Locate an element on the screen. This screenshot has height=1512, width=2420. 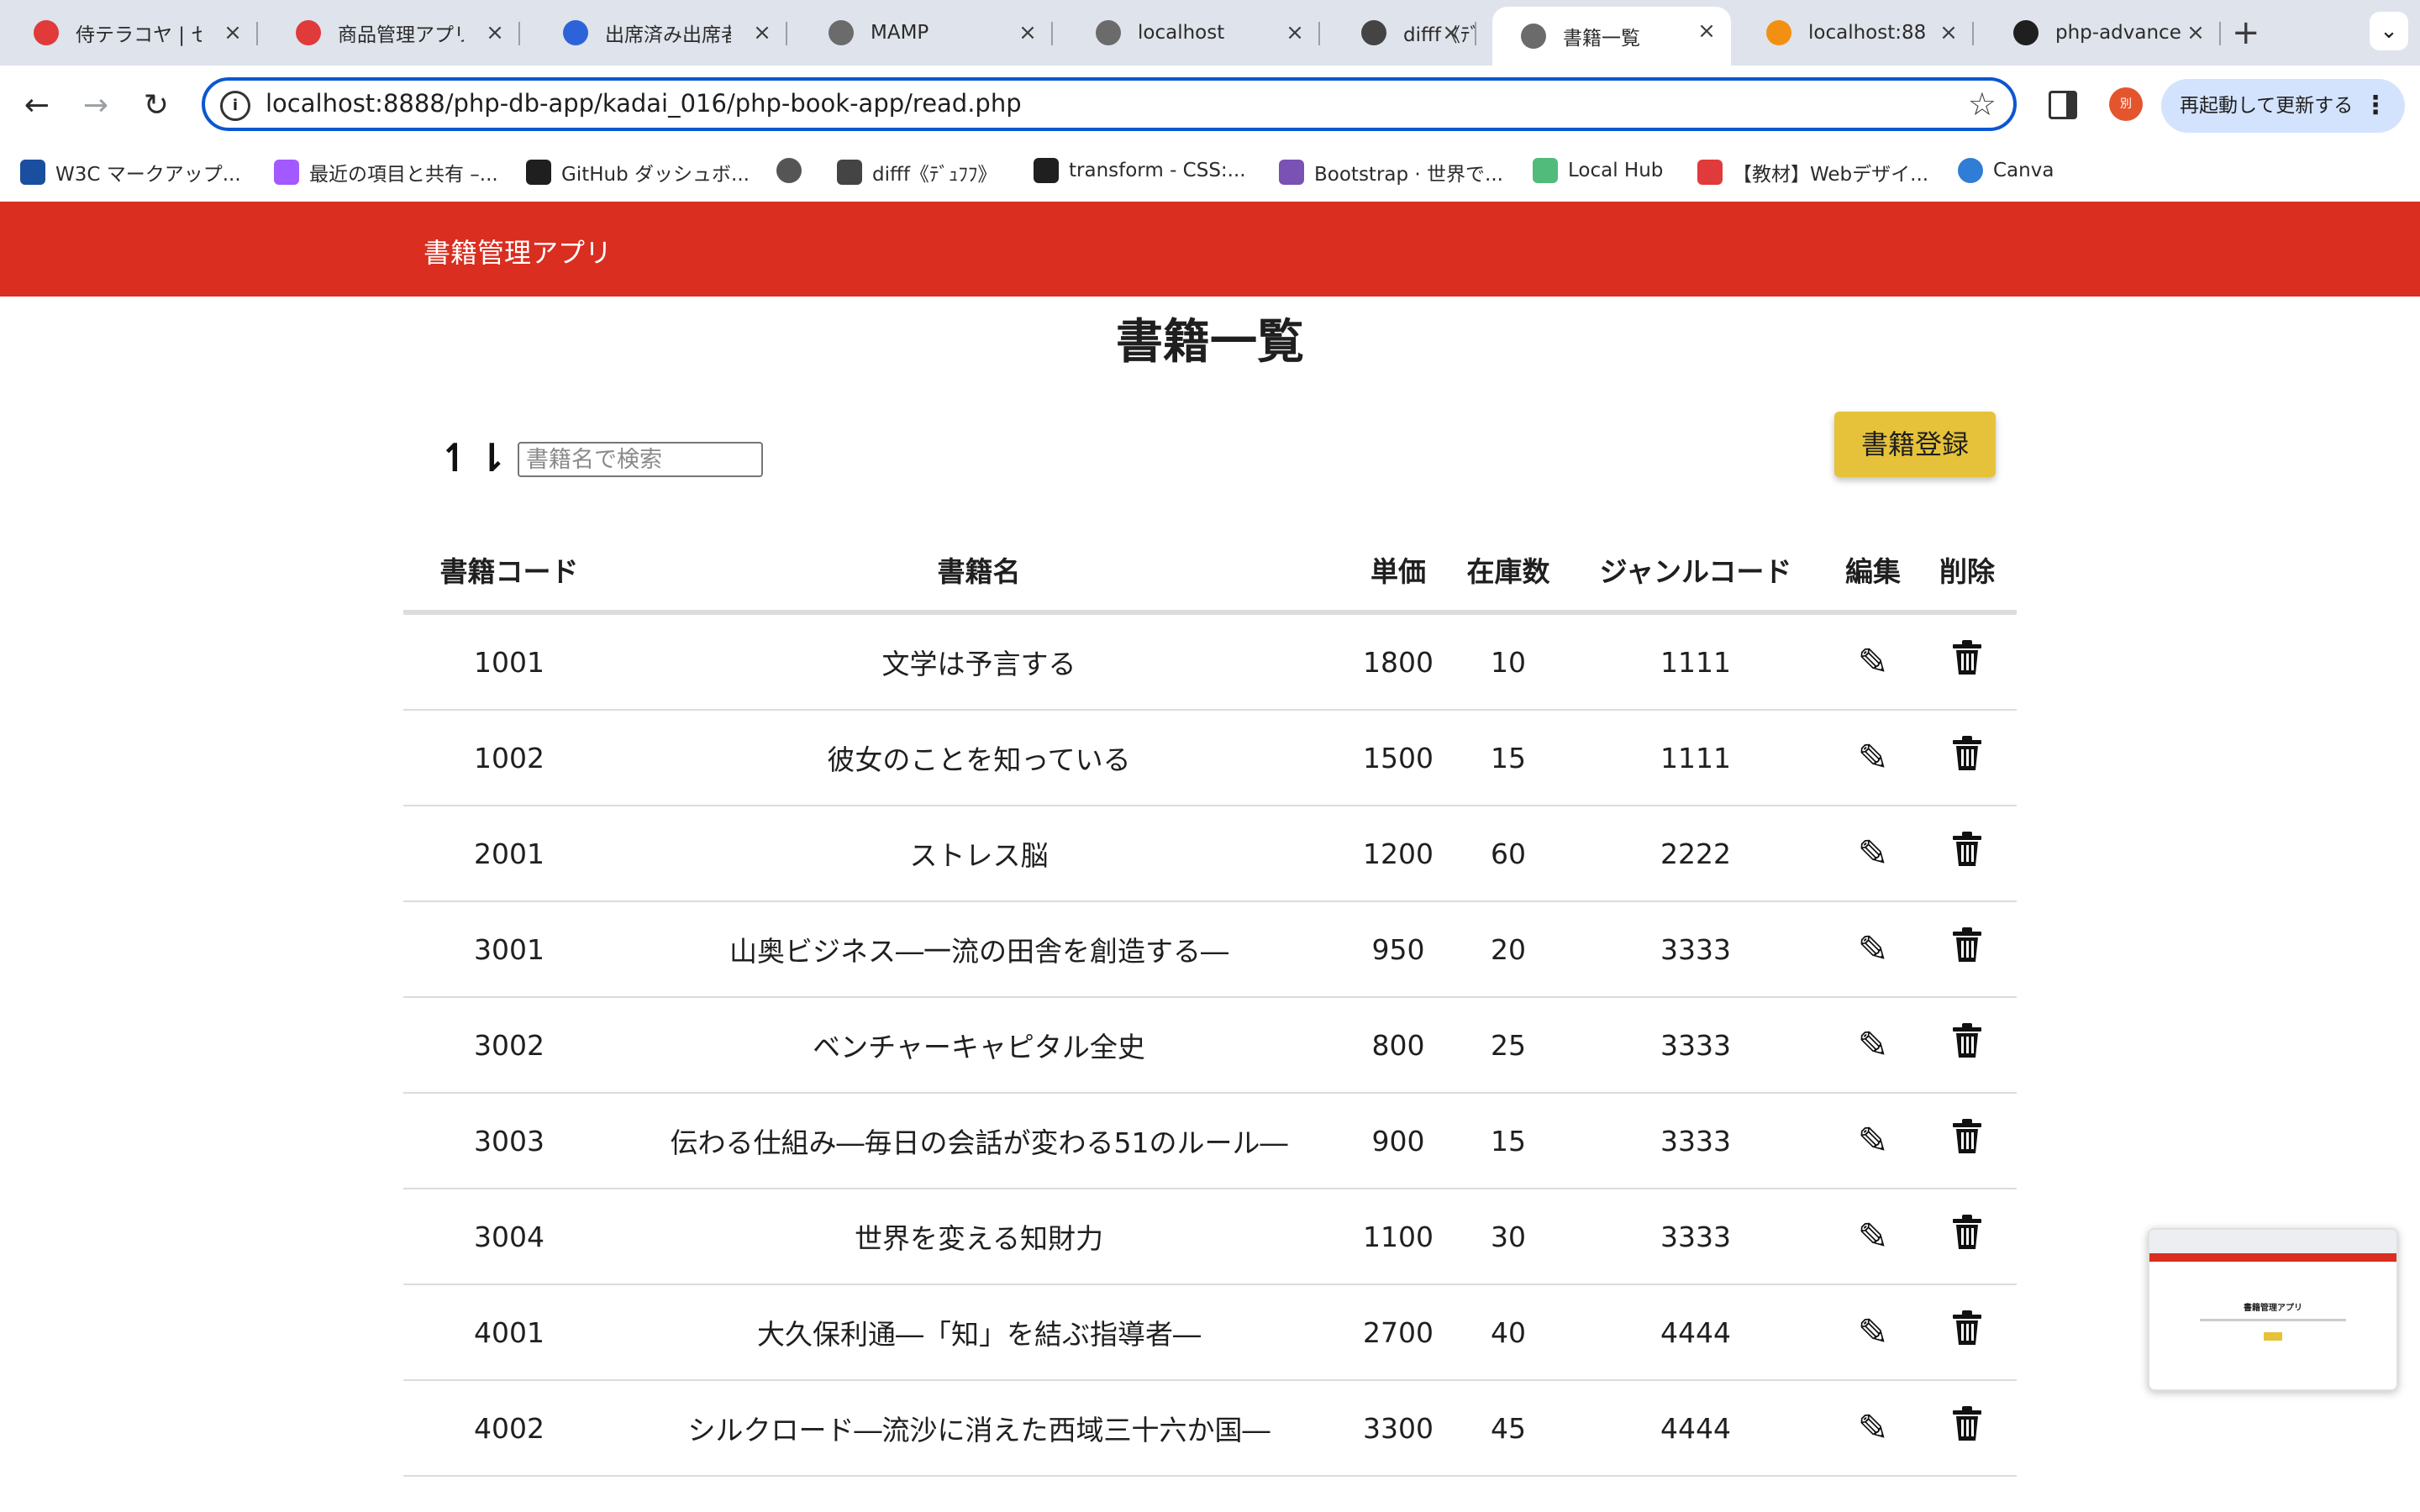
bookmark-item is located at coordinates (794, 170).